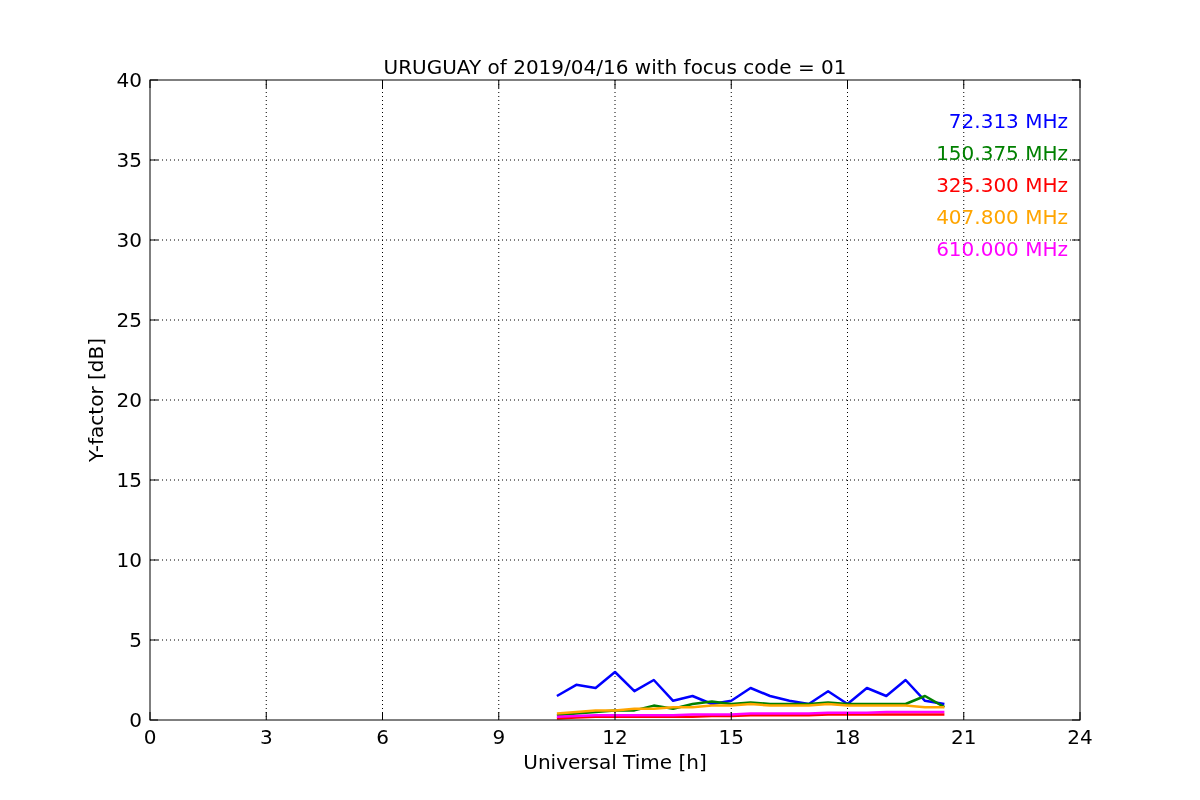 The height and width of the screenshot is (800, 1200). Describe the element at coordinates (615, 67) in the screenshot. I see `chart-title: URUGUAY of 2019/04/16 with focus code = 01` at that location.